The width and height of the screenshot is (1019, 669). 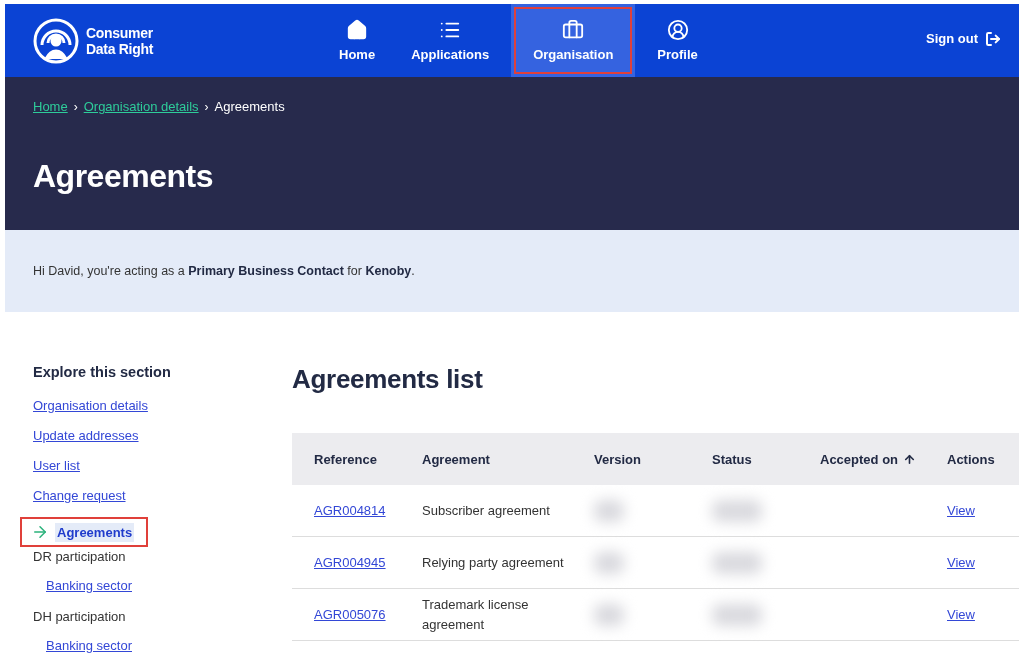 What do you see at coordinates (56, 465) in the screenshot?
I see `sidebar-link: User list` at bounding box center [56, 465].